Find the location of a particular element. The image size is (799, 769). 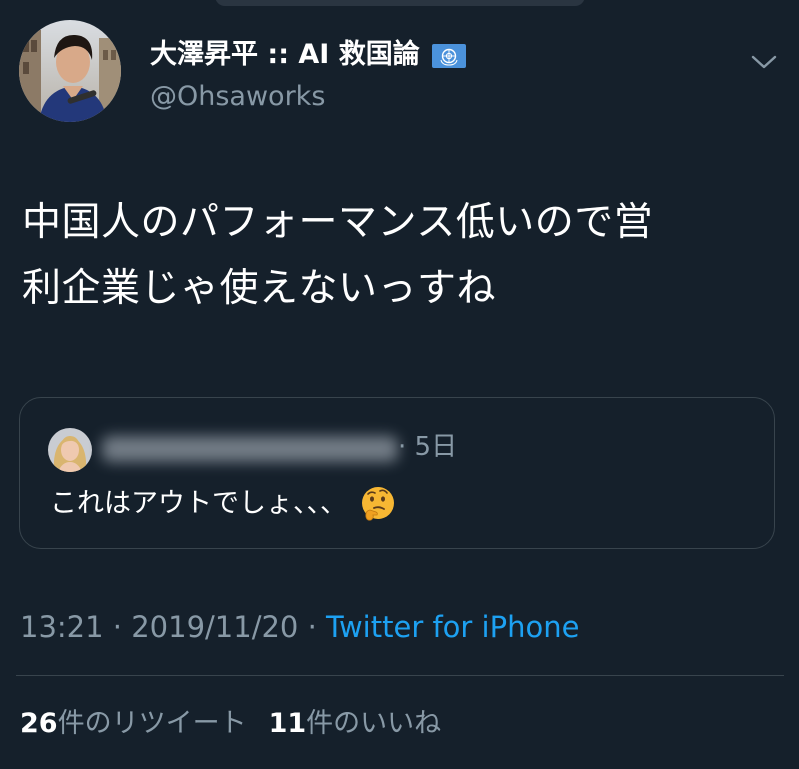

retweets-stat: 26件のリツイート is located at coordinates (133, 723).